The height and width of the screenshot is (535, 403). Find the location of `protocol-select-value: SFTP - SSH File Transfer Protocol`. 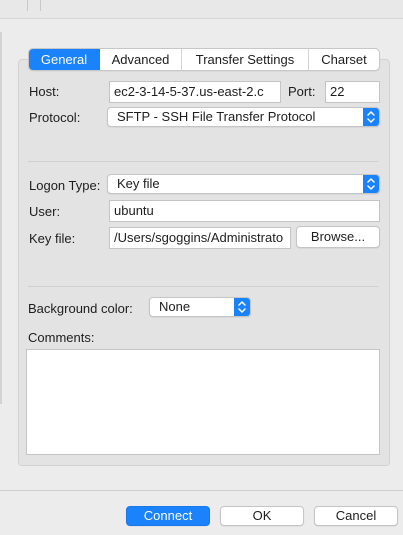

protocol-select-value: SFTP - SSH File Transfer Protocol is located at coordinates (216, 116).